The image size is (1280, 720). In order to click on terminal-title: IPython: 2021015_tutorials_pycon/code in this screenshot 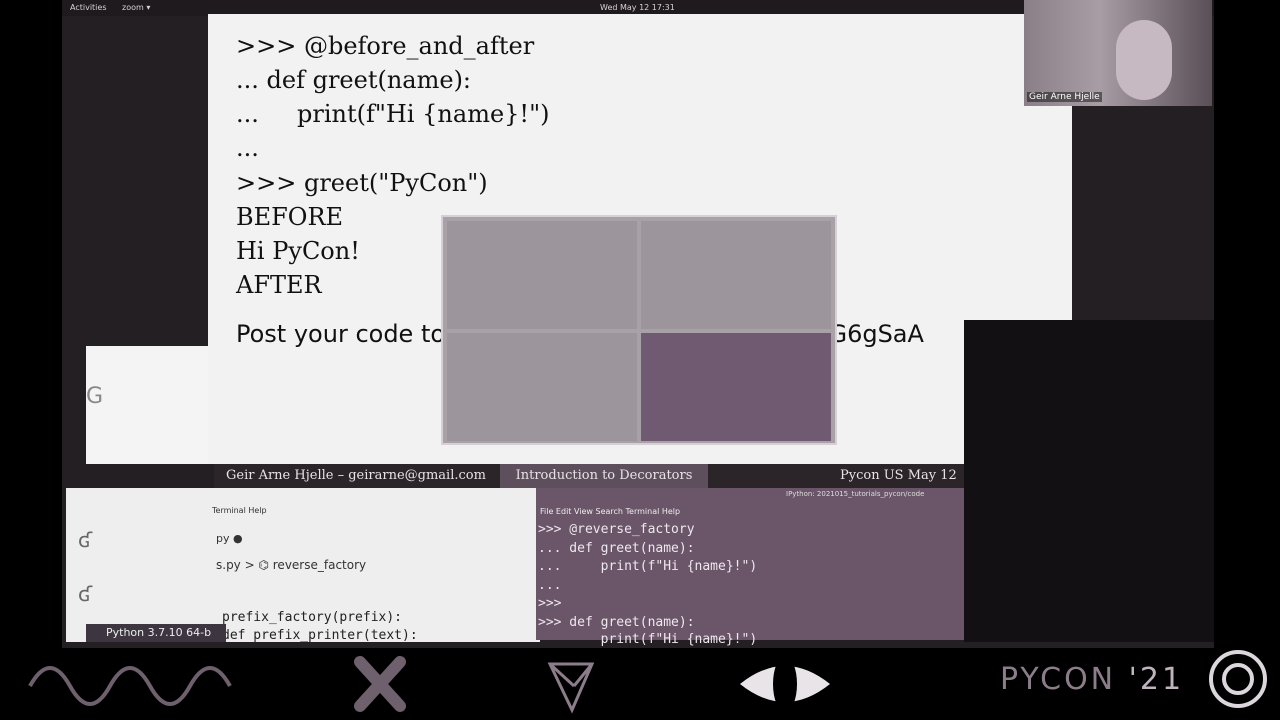, I will do `click(855, 494)`.